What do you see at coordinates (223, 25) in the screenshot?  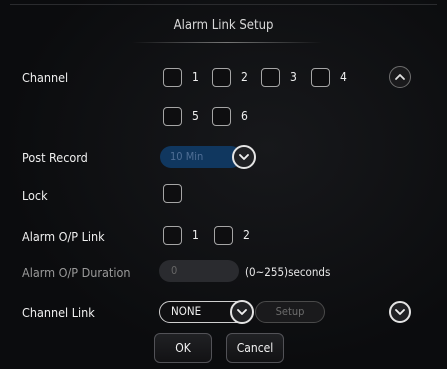 I see `dialog-title: Alarm Link Setup` at bounding box center [223, 25].